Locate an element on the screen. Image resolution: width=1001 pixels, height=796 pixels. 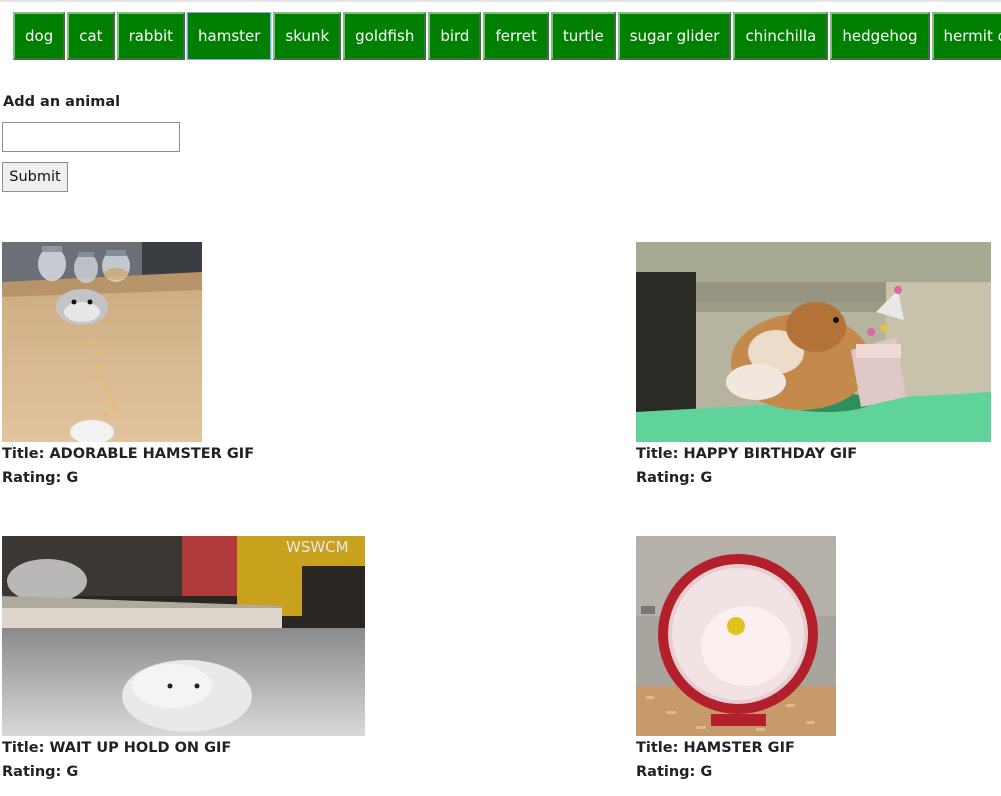
gif-card: Title: HAMSTER GIF Rating: G is located at coordinates (736, 660).